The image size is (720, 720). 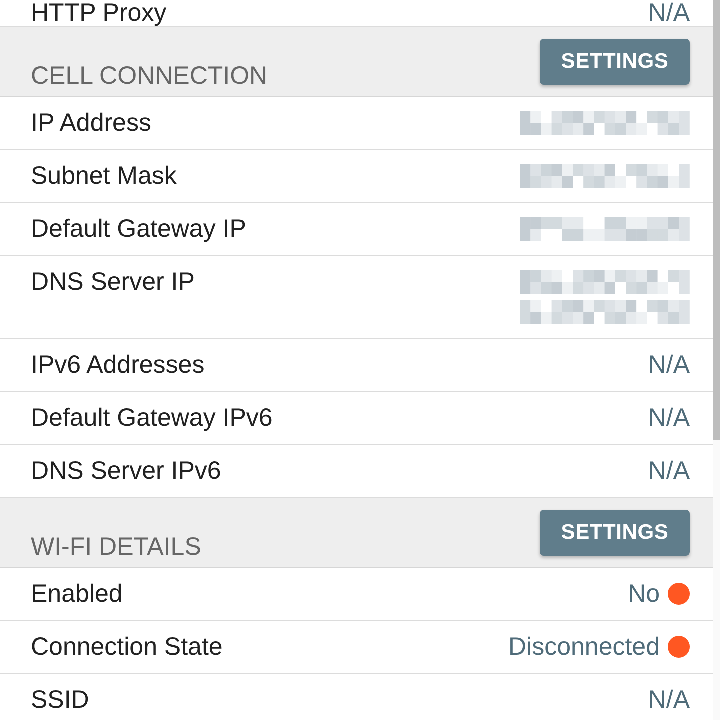 What do you see at coordinates (152, 418) in the screenshot?
I see `row-label: Default Gateway IPv6` at bounding box center [152, 418].